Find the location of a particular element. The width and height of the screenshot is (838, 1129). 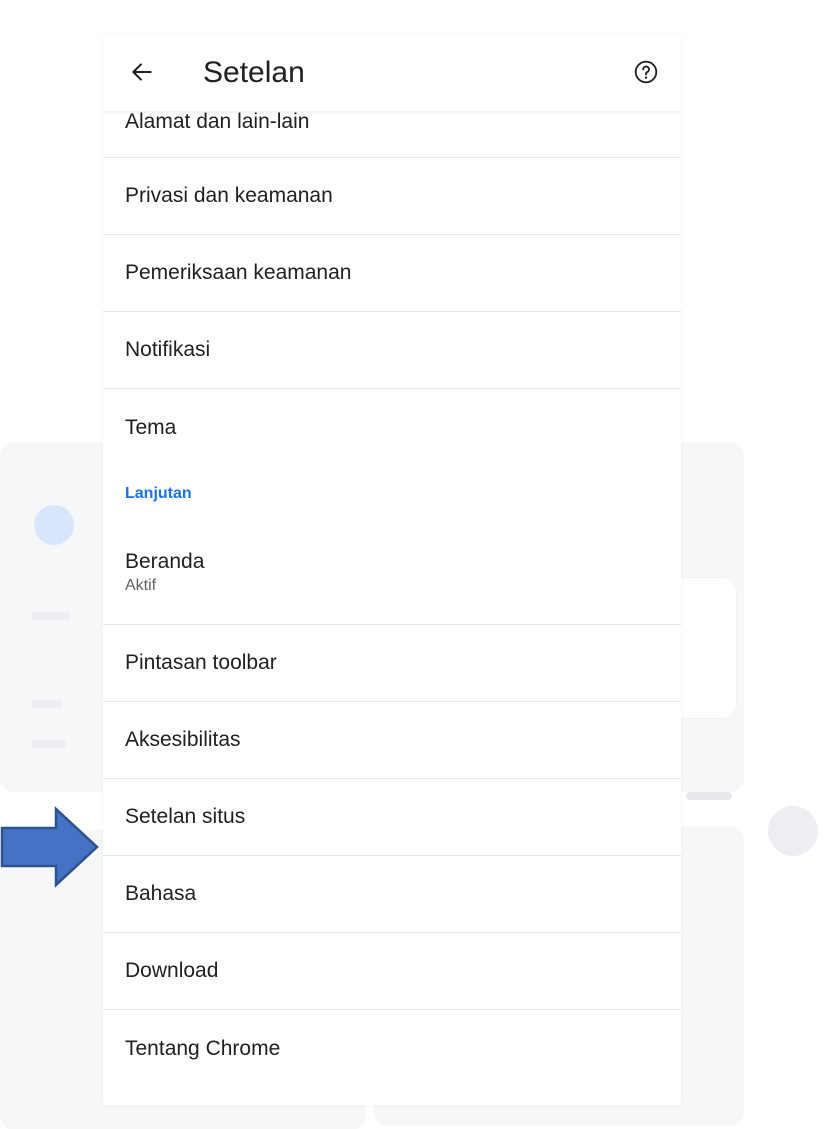

settings-item-label: Download is located at coordinates (172, 970).